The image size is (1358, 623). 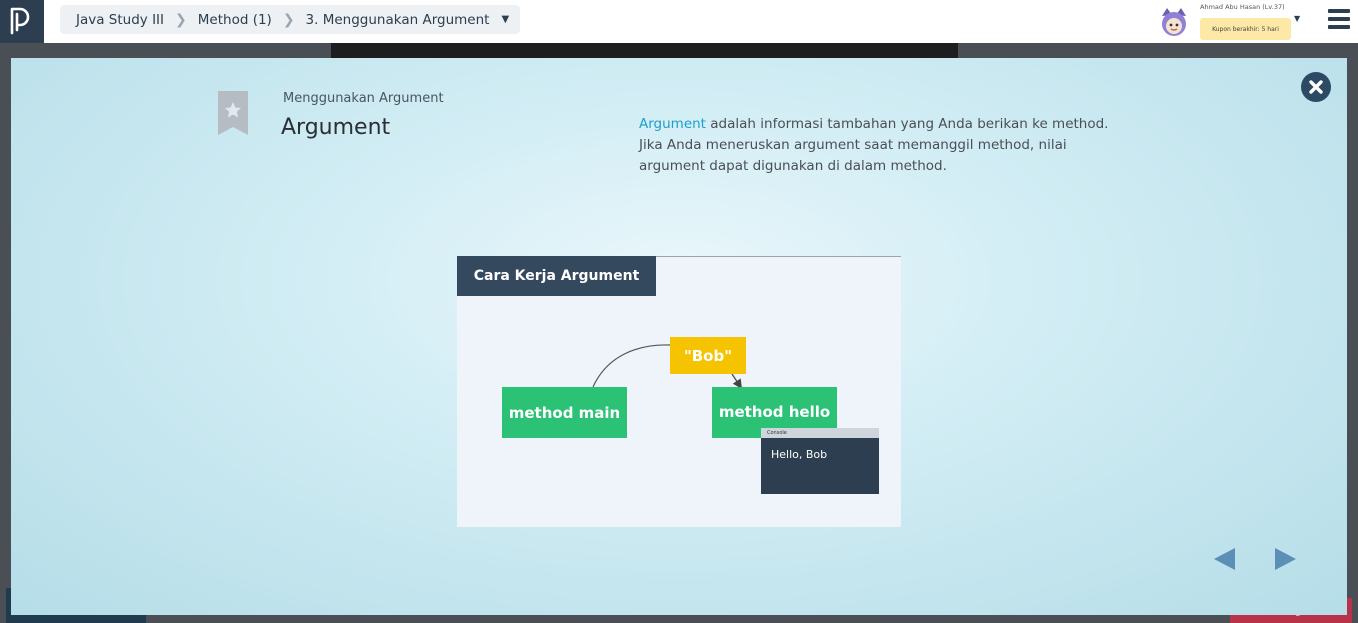 I want to click on logo-icon, so click(x=22, y=21).